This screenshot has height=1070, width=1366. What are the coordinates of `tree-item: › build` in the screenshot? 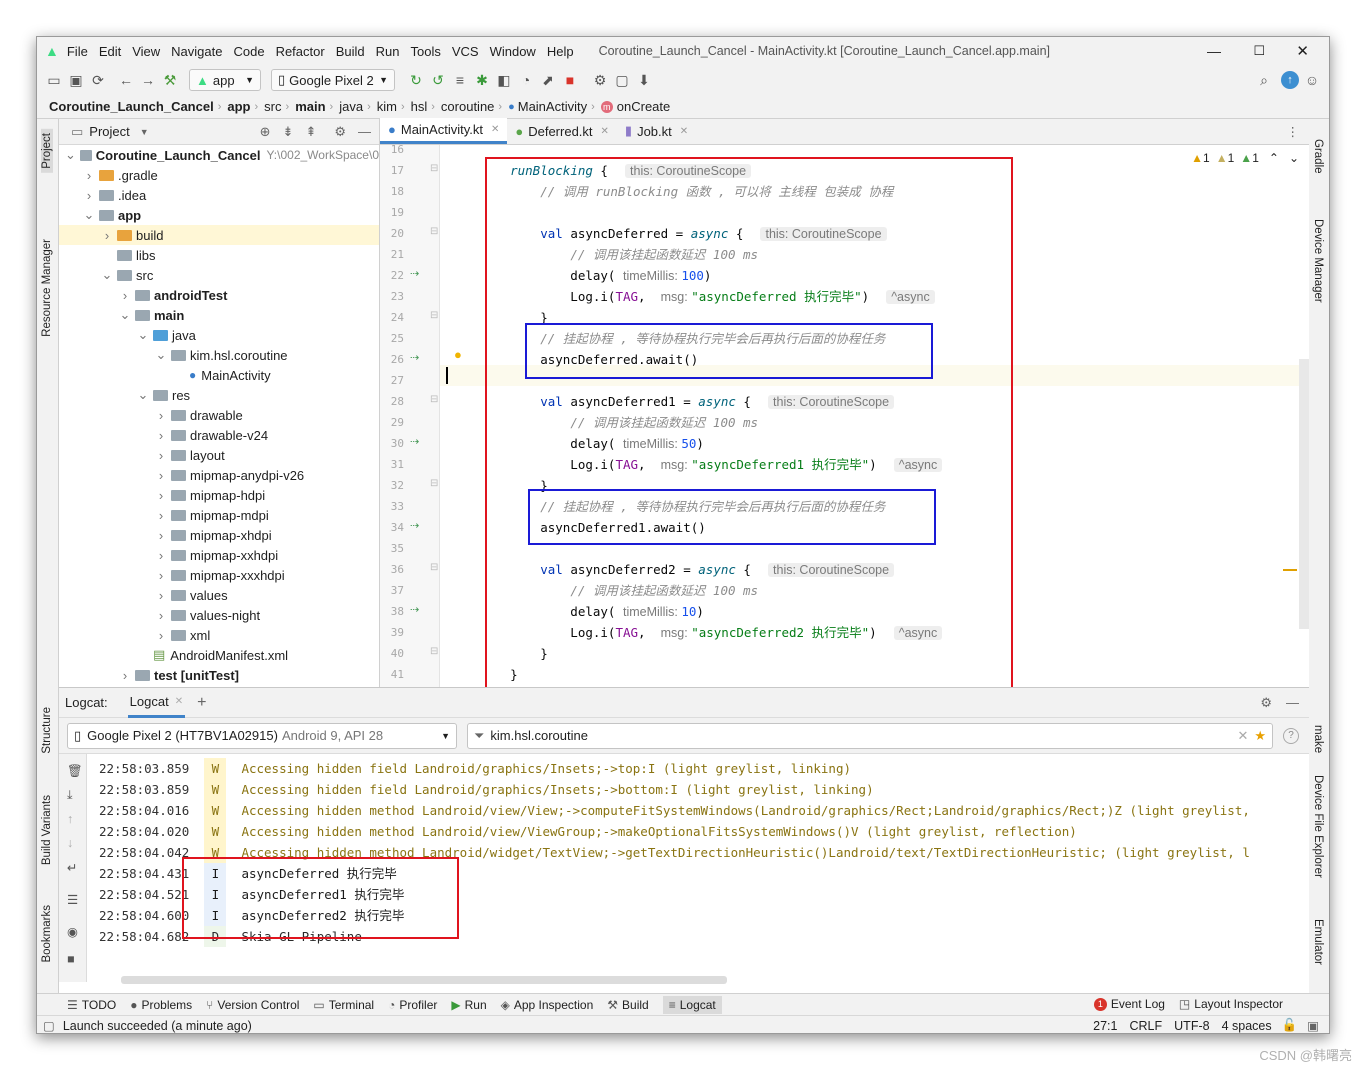 It's located at (219, 235).